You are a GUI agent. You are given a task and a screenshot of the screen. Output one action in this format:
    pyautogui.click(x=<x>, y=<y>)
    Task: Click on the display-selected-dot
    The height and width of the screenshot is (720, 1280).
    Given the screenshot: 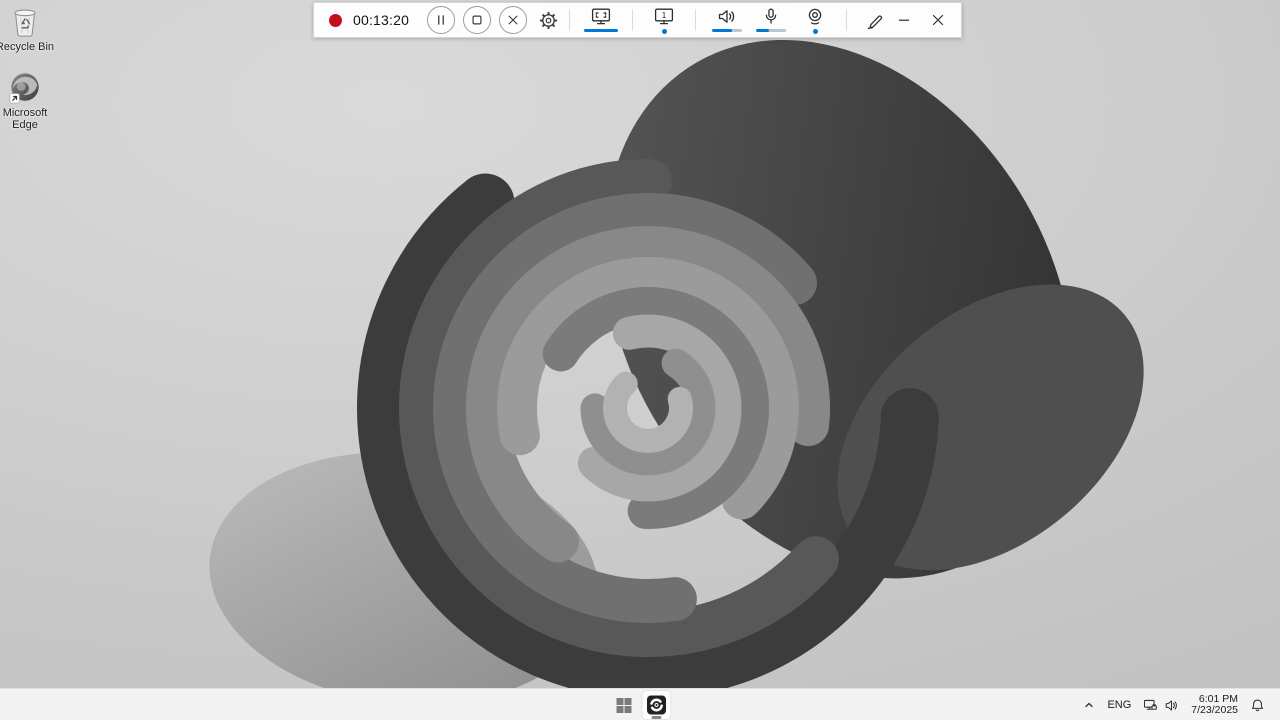 What is the action you would take?
    pyautogui.click(x=664, y=31)
    